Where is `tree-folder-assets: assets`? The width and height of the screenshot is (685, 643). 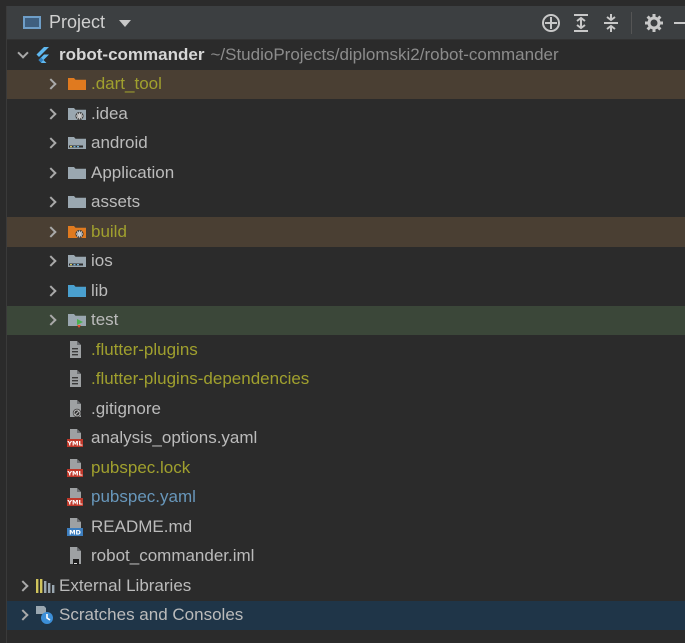
tree-folder-assets: assets is located at coordinates (346, 203).